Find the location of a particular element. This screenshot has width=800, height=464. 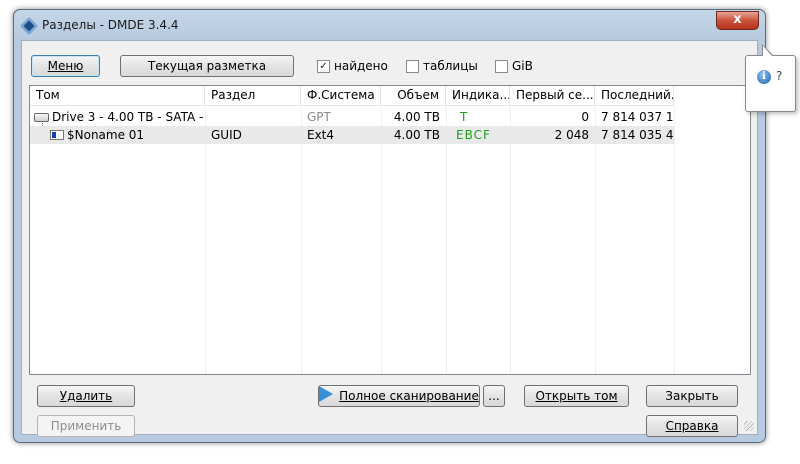

gib-checkbox: GiB is located at coordinates (514, 66).